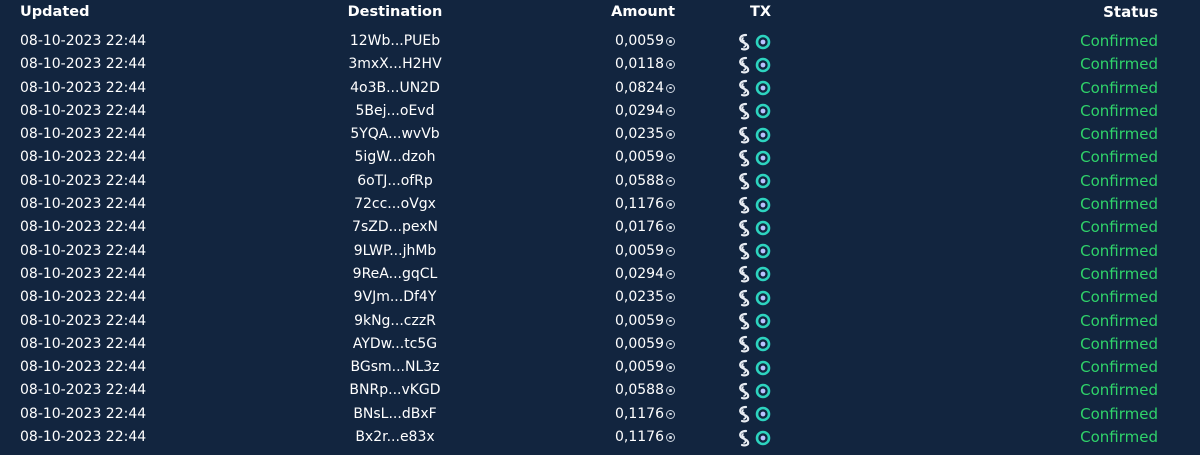 The image size is (1200, 455). I want to click on row-destination: 5Bej...oEvd, so click(395, 111).